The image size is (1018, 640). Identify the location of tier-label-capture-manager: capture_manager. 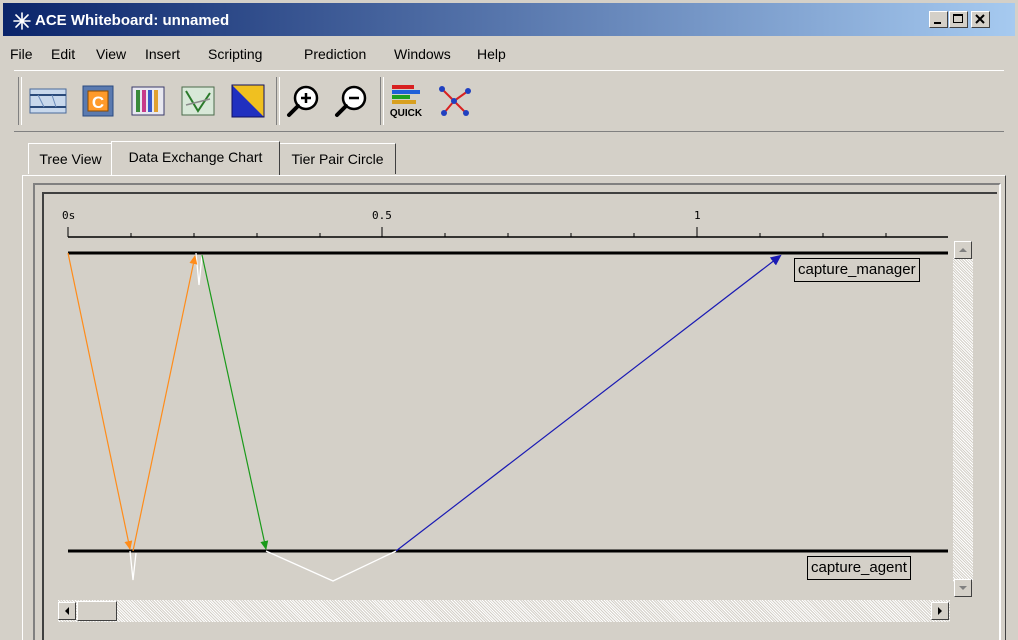
(857, 270).